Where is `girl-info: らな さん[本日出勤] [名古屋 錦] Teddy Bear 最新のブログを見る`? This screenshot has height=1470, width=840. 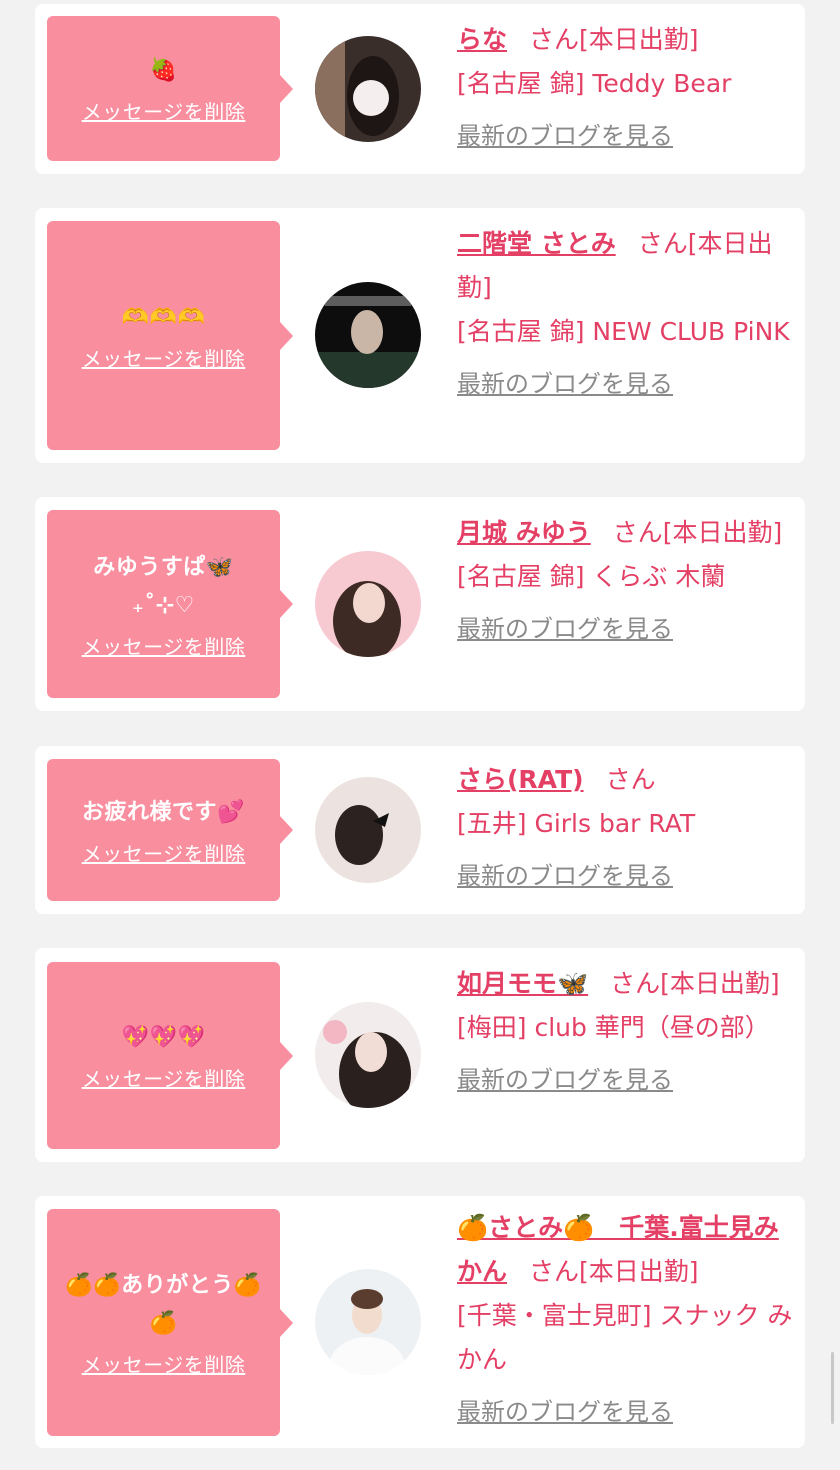
girl-info: らな さん[本日出勤] [名古屋 錦] Teddy Bear 最新のブログを見る is located at coordinates (626, 88).